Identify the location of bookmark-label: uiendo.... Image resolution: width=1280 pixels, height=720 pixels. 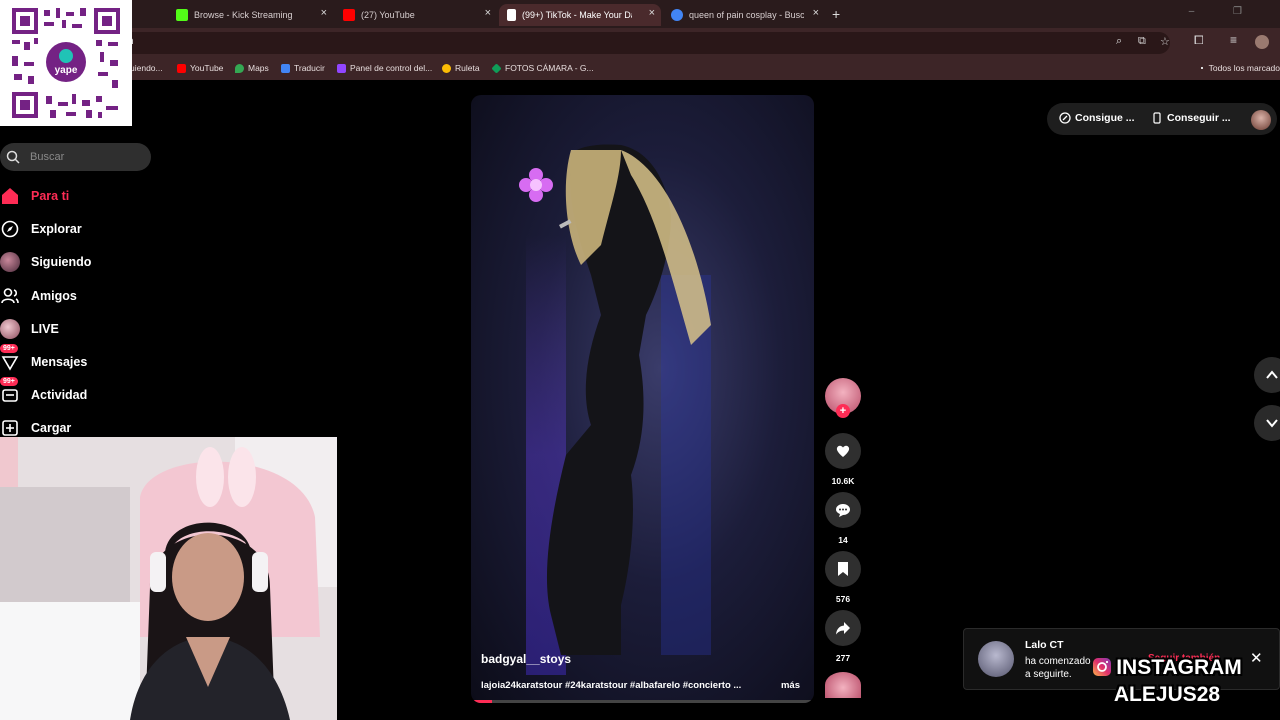
(146, 68).